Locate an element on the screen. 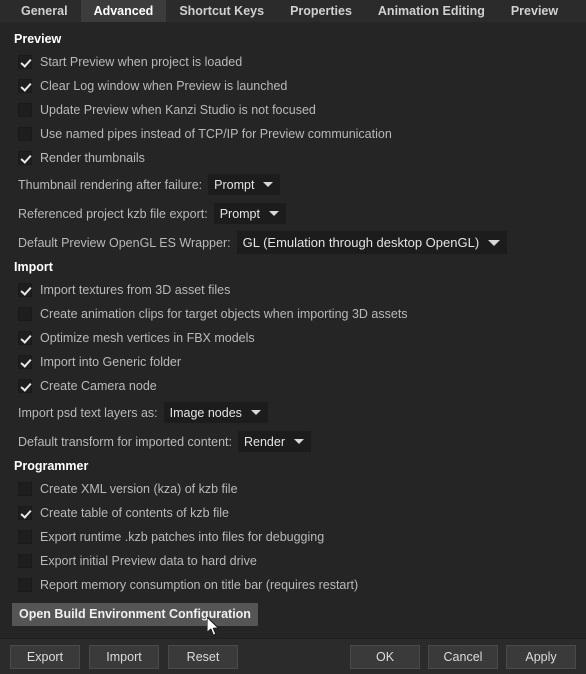 This screenshot has height=674, width=586. button-label: Apply is located at coordinates (541, 656).